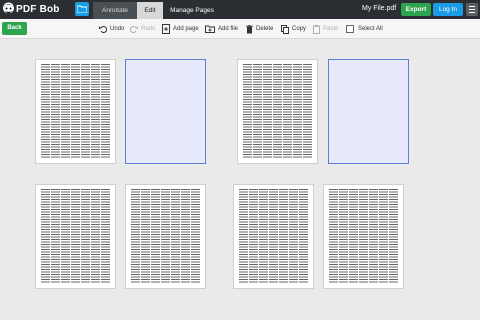 This screenshot has width=480, height=320. Describe the element at coordinates (448, 9) in the screenshot. I see `login-button: Log In` at that location.